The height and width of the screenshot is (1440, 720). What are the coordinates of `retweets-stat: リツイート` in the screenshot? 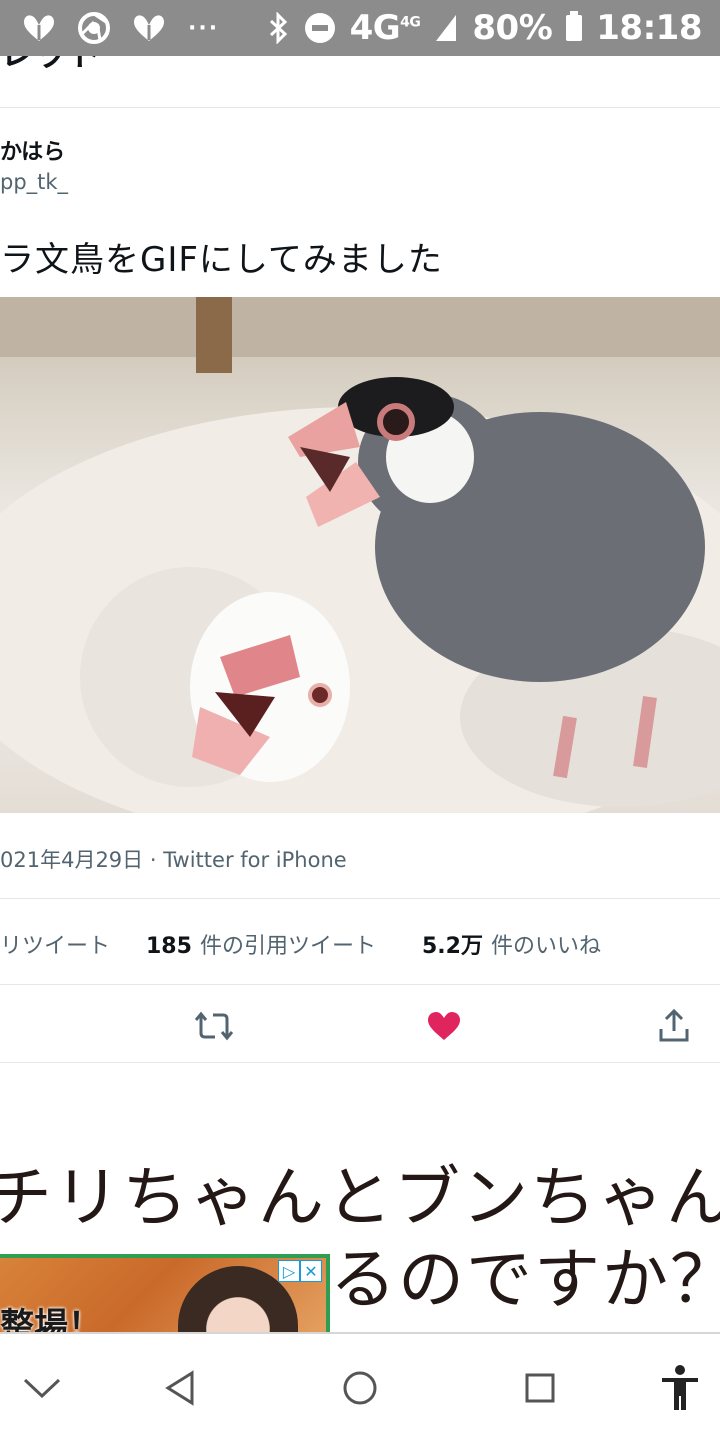 It's located at (55, 944).